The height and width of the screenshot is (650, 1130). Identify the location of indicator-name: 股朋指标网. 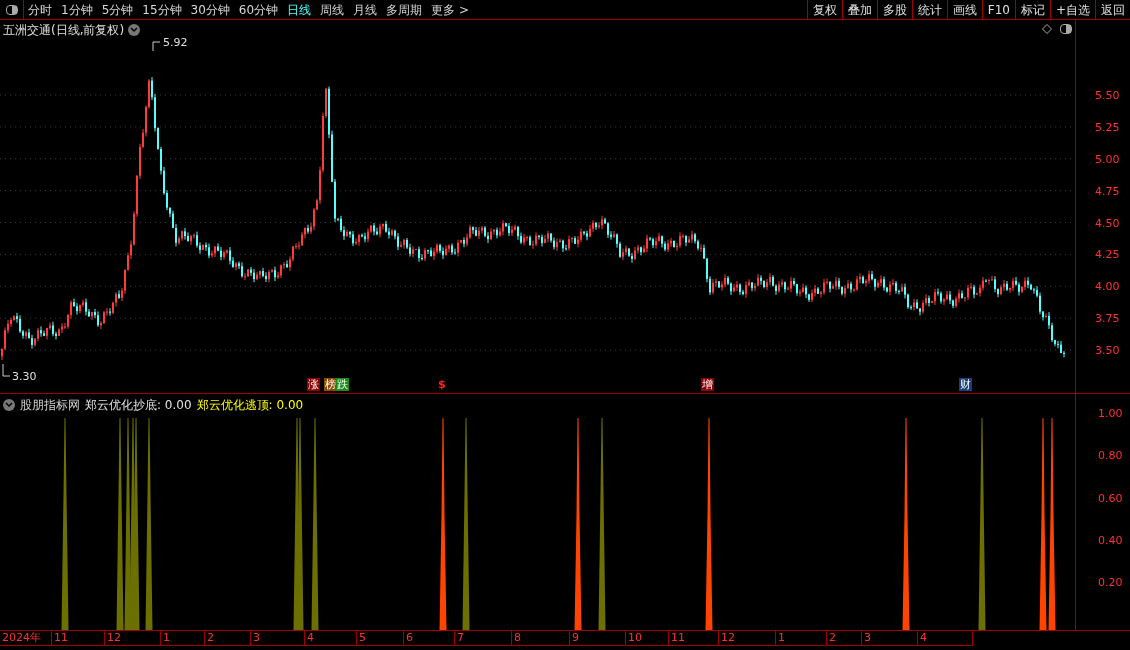
(50, 405).